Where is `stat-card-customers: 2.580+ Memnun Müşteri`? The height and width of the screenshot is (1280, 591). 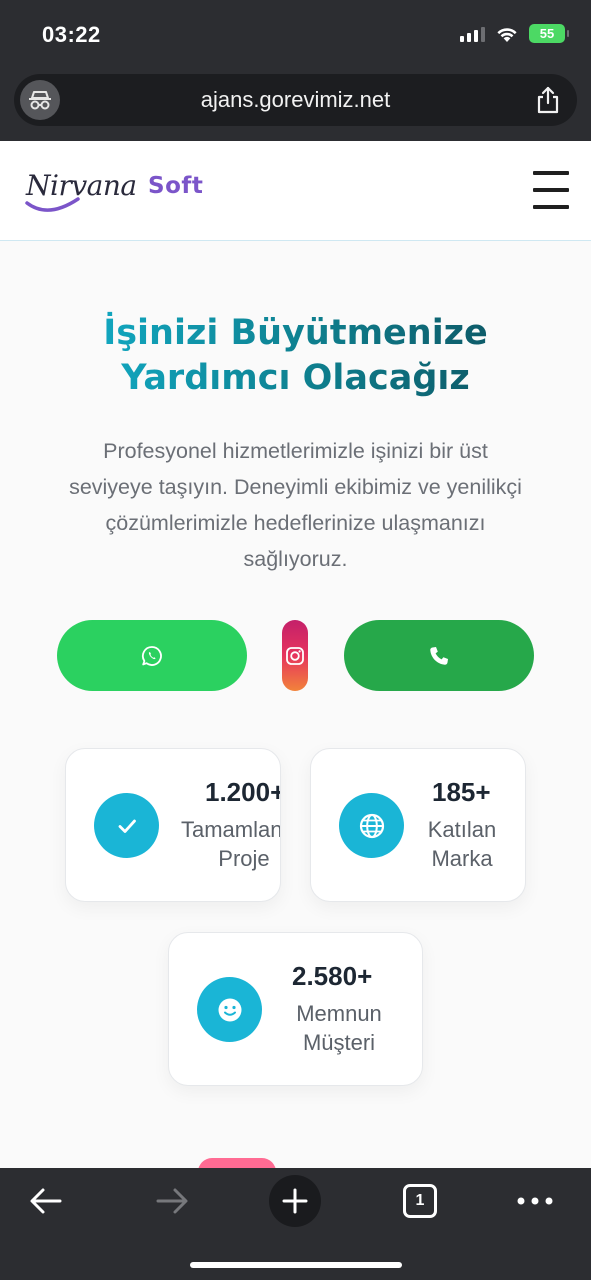 stat-card-customers: 2.580+ Memnun Müşteri is located at coordinates (295, 1009).